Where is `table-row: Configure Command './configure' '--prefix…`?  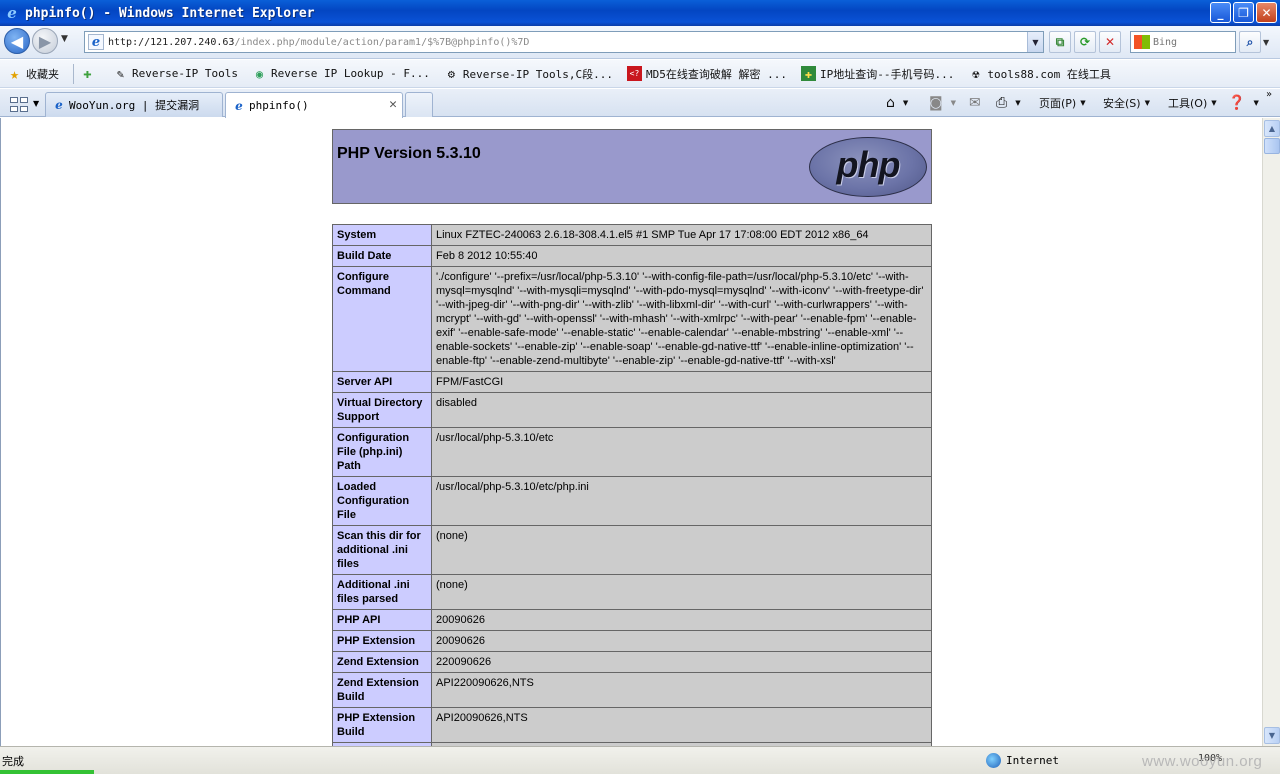 table-row: Configure Command './configure' '--prefix… is located at coordinates (632, 319).